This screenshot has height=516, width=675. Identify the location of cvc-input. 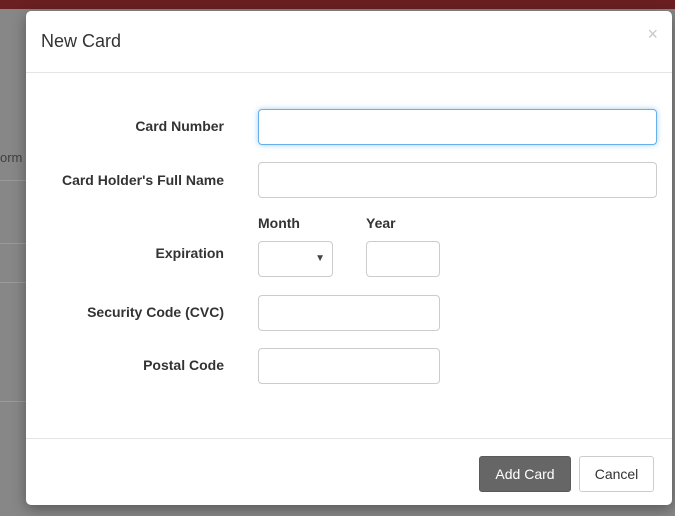
(349, 313).